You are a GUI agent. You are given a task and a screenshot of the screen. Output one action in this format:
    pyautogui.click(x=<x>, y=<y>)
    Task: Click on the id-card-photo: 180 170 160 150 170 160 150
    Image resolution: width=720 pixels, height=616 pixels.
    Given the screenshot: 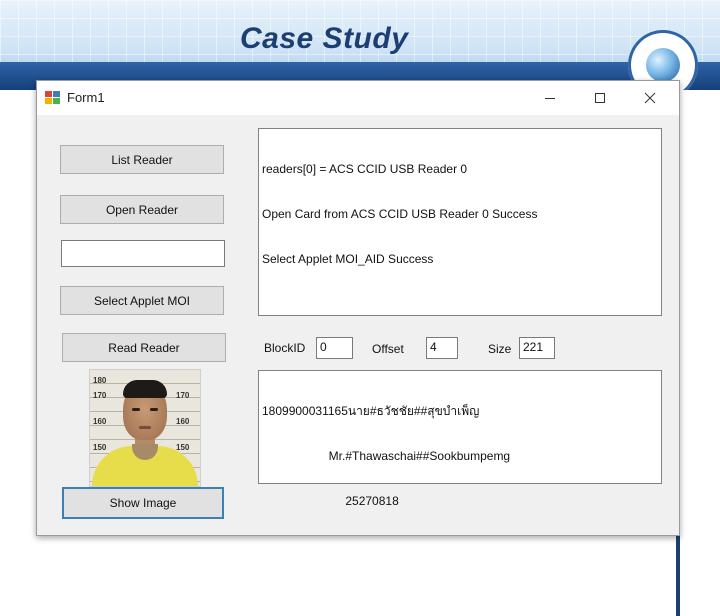 What is the action you would take?
    pyautogui.click(x=145, y=428)
    